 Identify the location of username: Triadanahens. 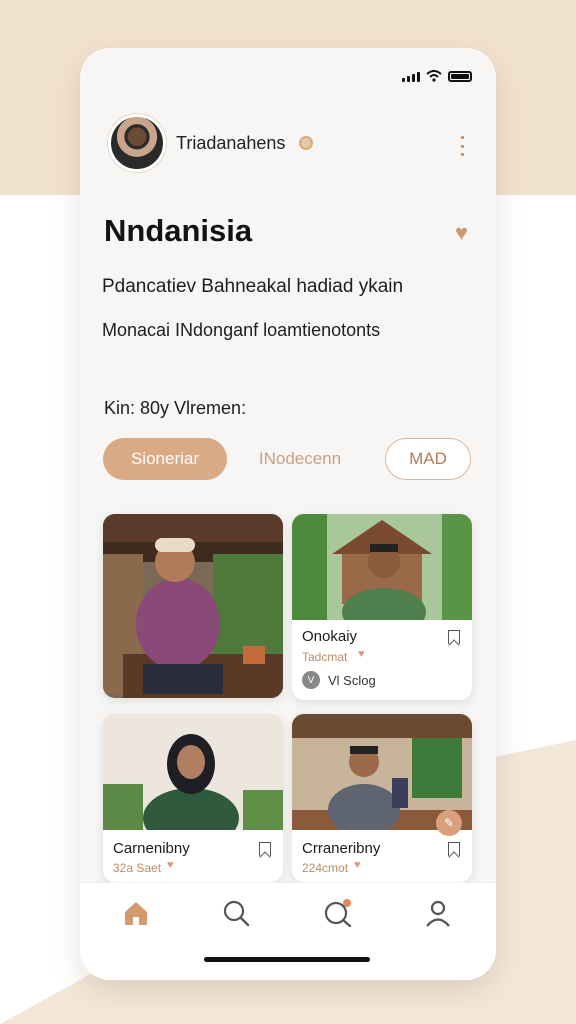
(231, 142).